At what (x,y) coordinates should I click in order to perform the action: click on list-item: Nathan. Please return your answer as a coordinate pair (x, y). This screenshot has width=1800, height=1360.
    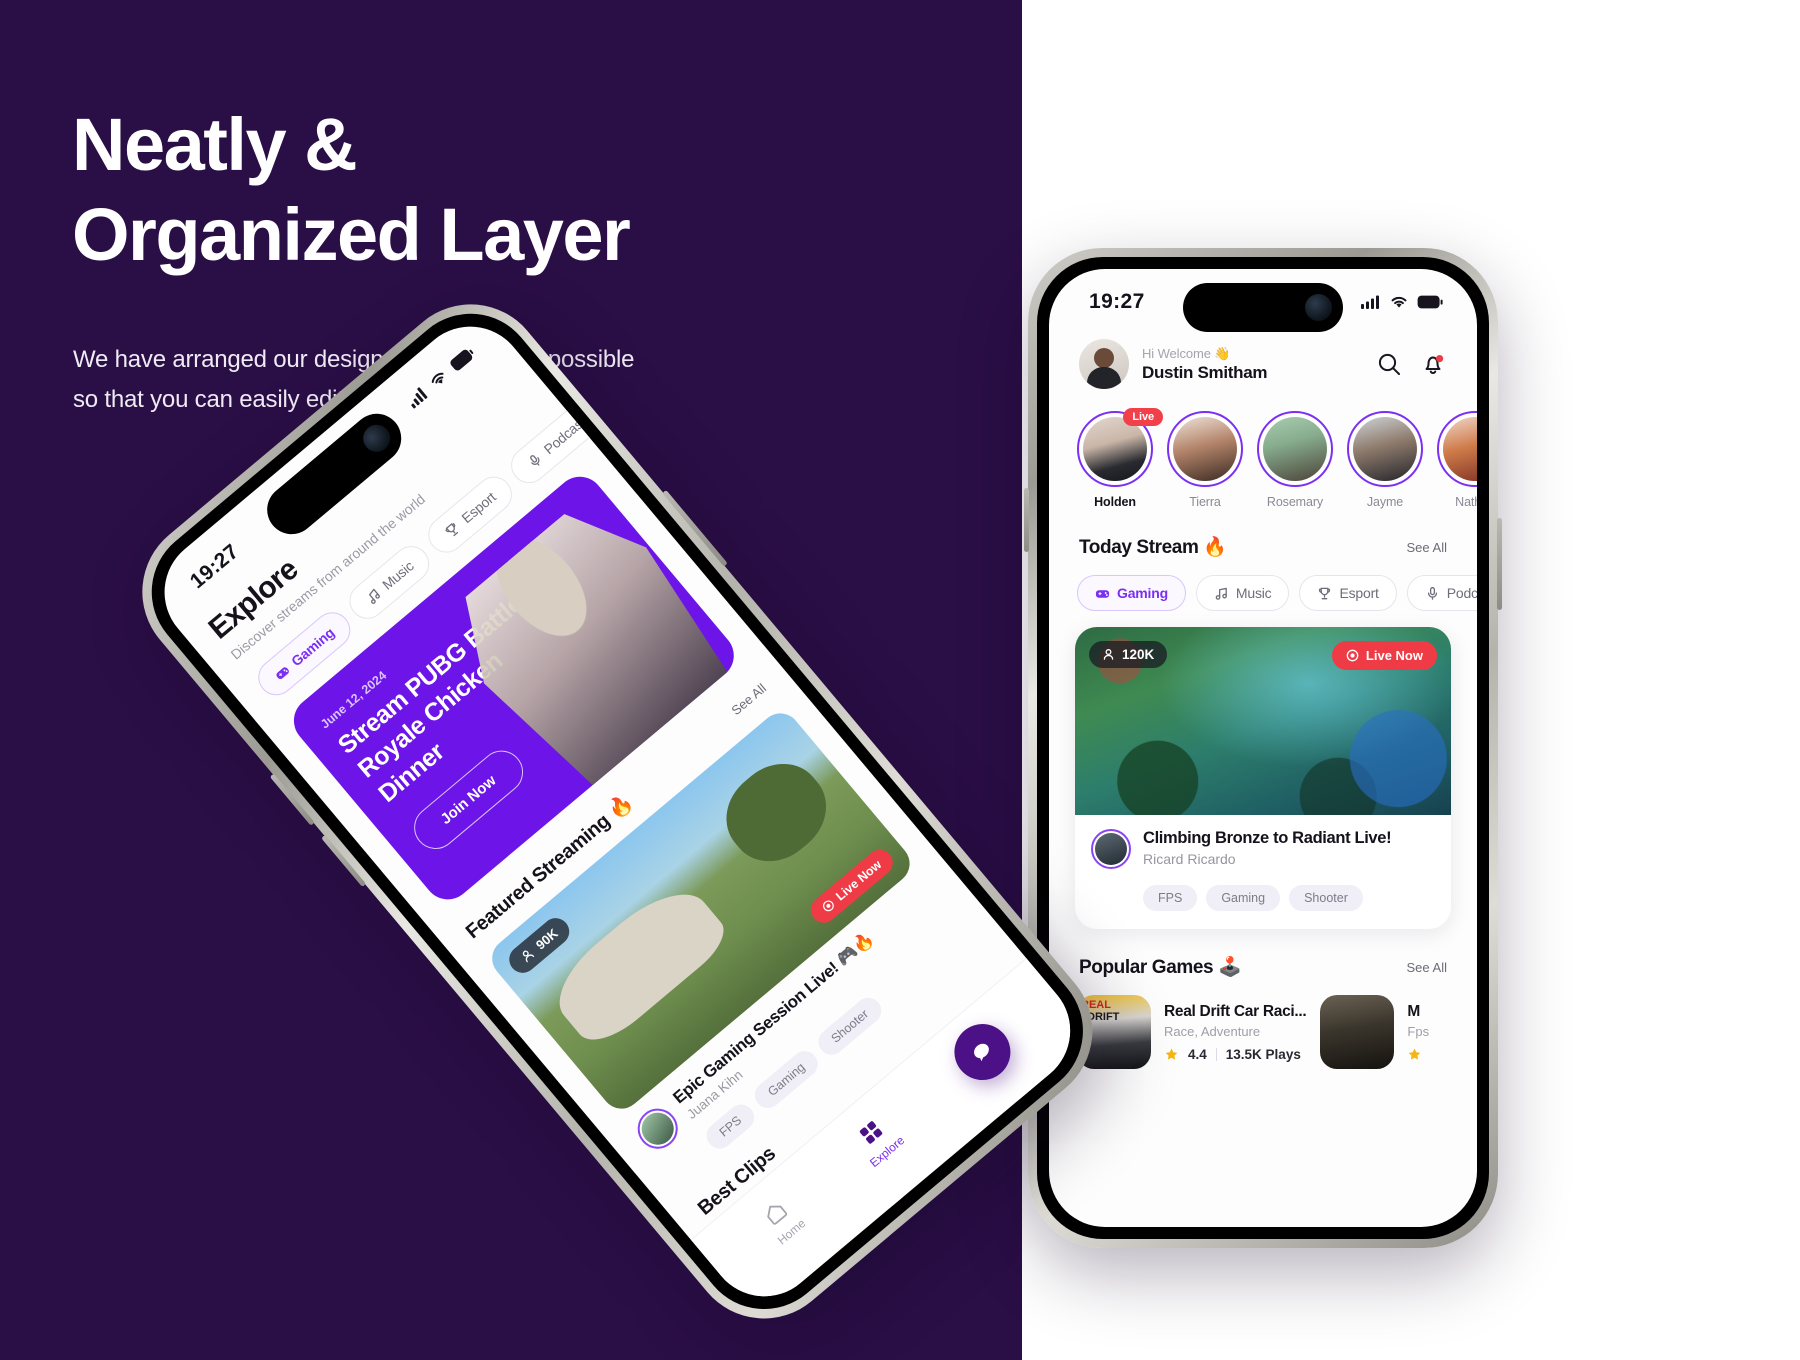
    Looking at the image, I should click on (1457, 460).